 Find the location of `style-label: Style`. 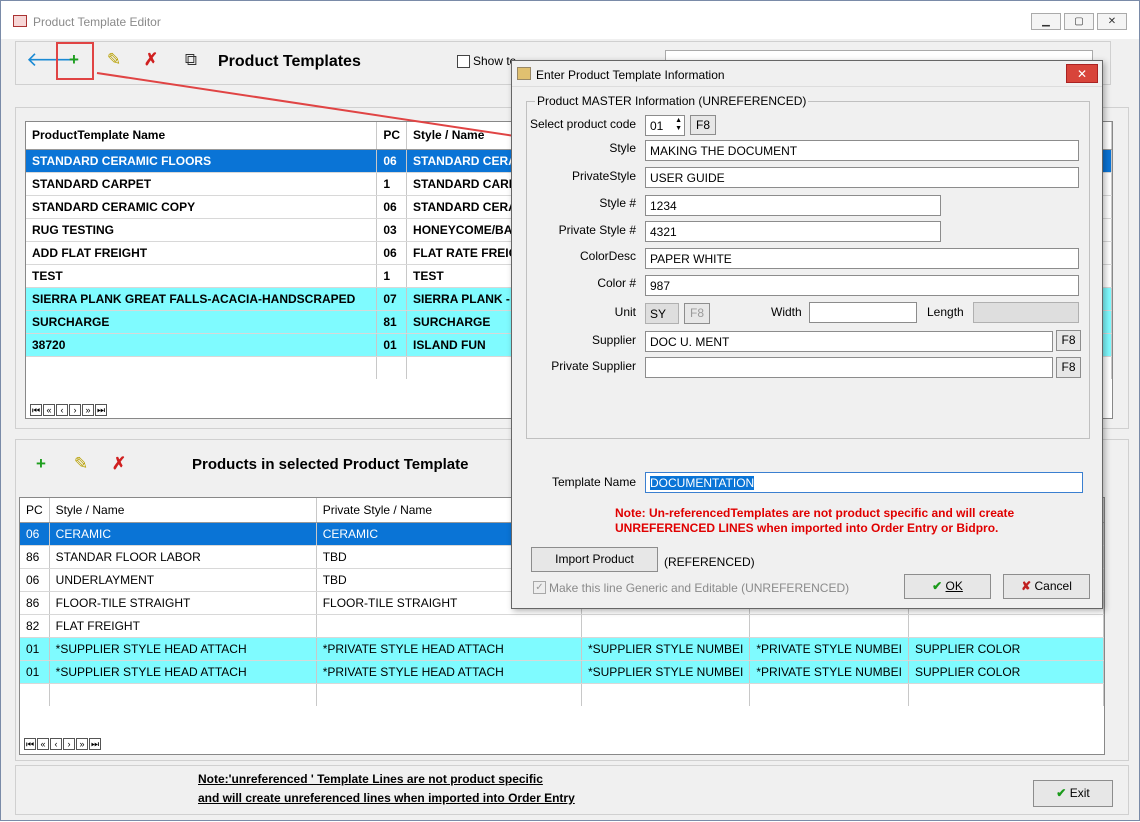

style-label: Style is located at coordinates (622, 148).